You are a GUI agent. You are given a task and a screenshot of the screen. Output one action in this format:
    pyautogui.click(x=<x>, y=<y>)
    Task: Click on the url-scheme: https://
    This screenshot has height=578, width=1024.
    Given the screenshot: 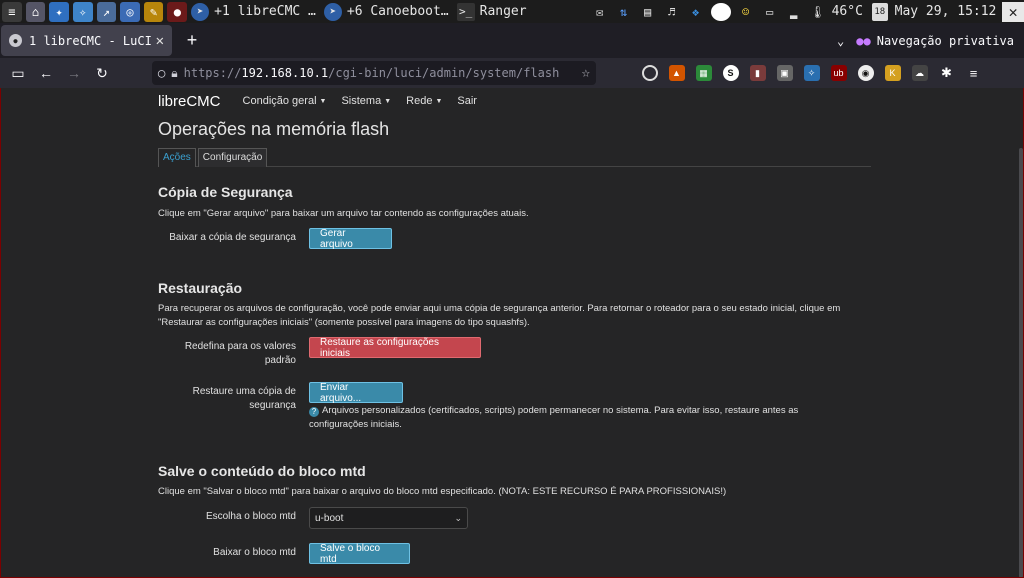 What is the action you would take?
    pyautogui.click(x=212, y=73)
    